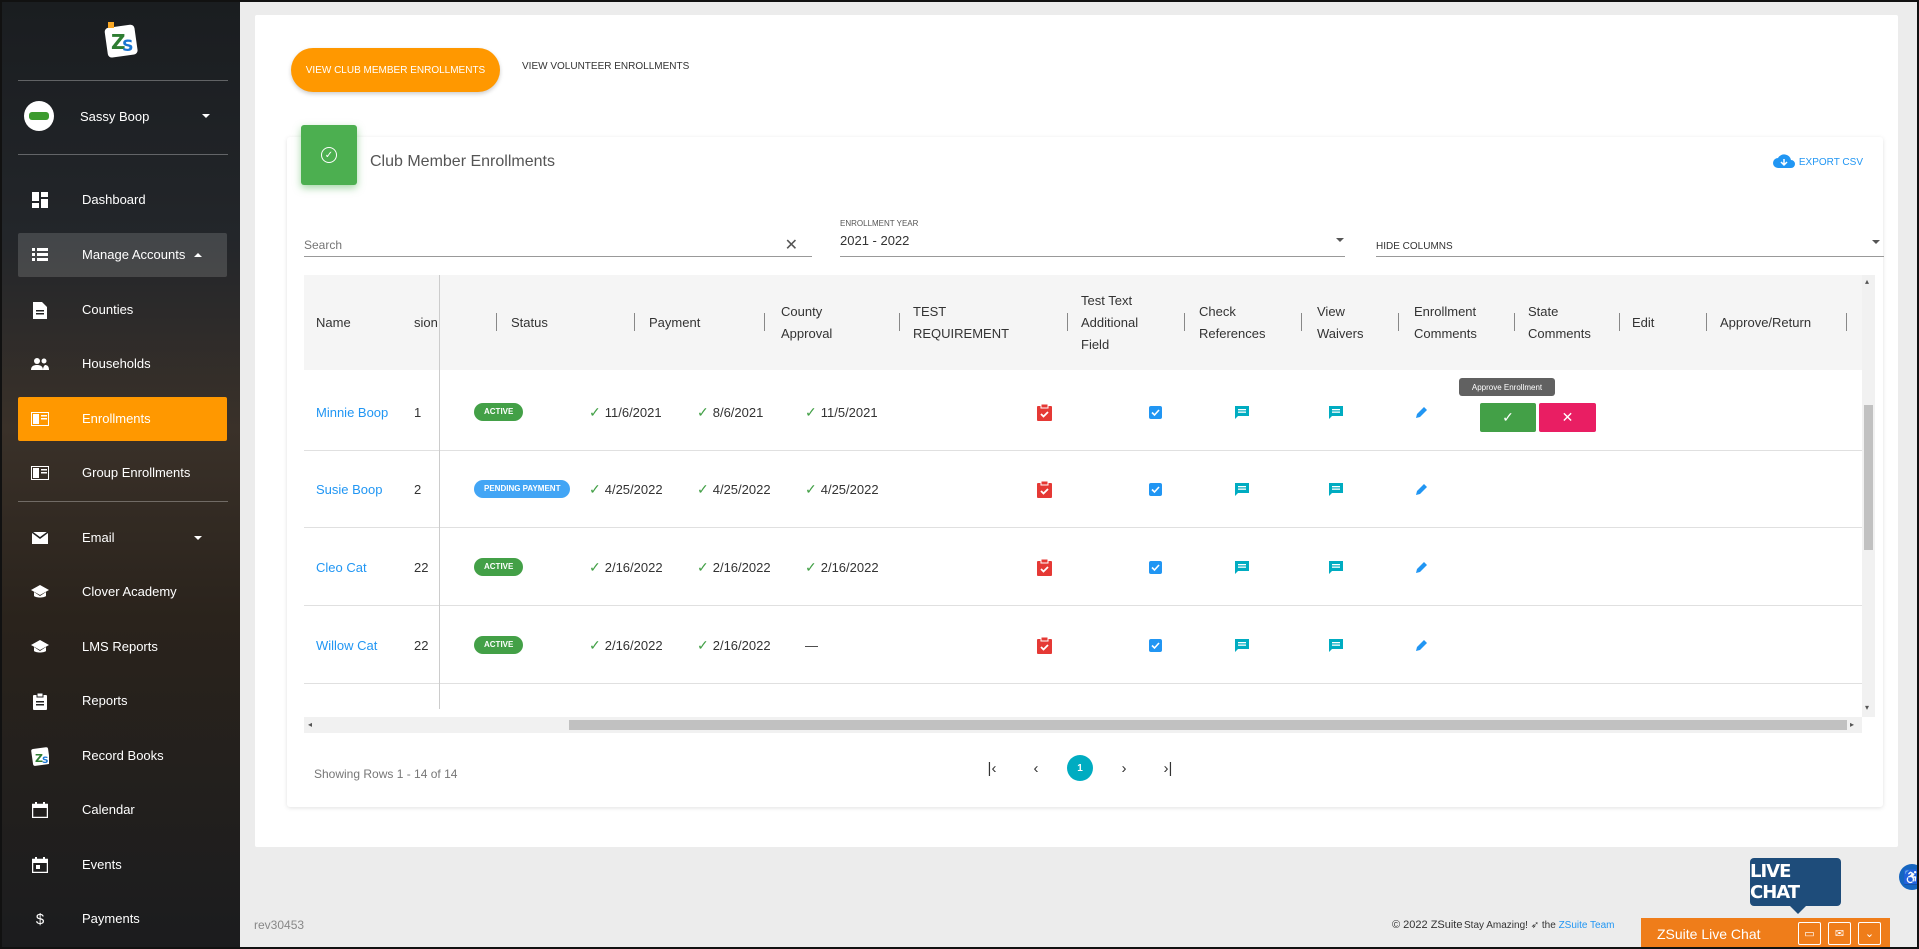 The image size is (1919, 949). Describe the element at coordinates (1869, 933) in the screenshot. I see `chevron-down-icon: ⌄` at that location.